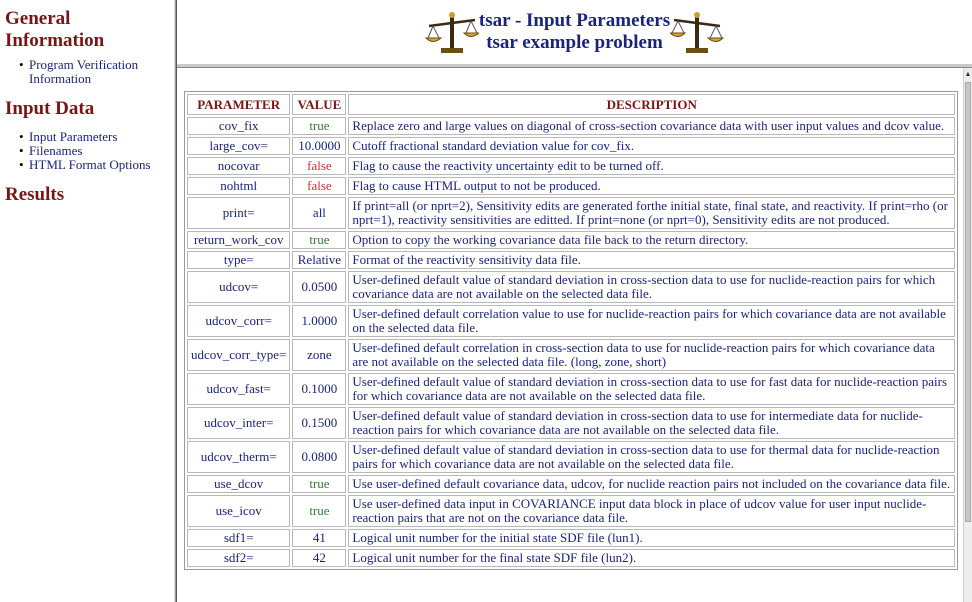  Describe the element at coordinates (239, 511) in the screenshot. I see `parameter-name: use_icov` at that location.